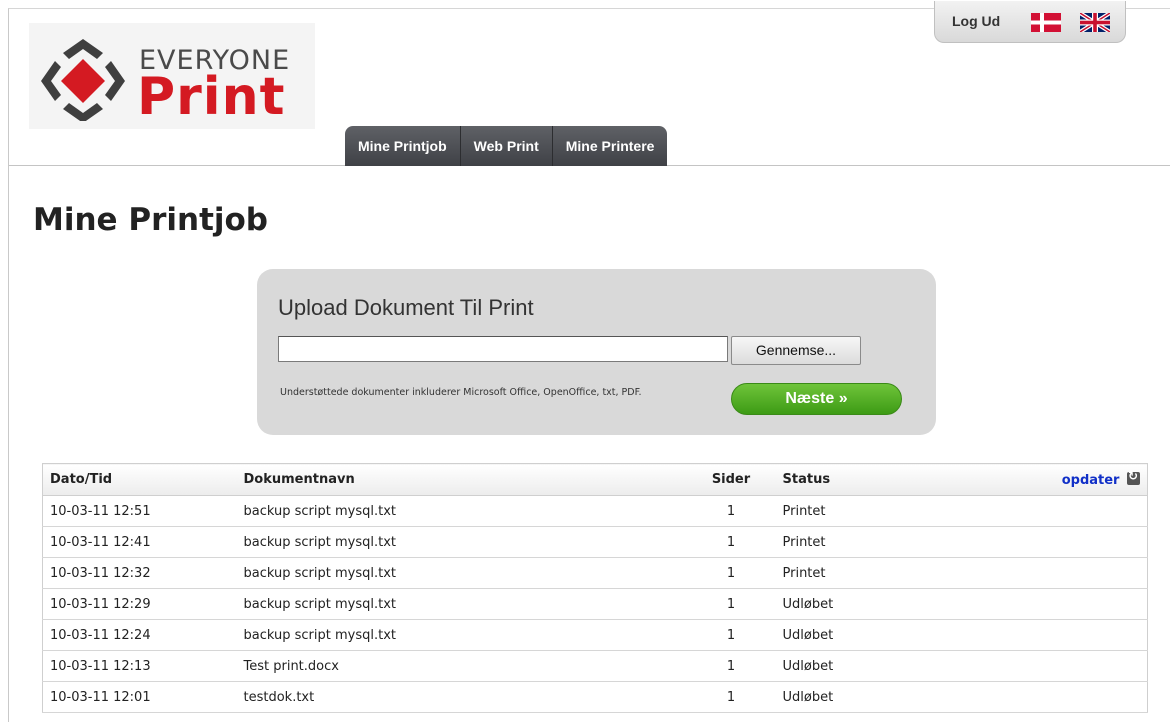 The image size is (1170, 722). What do you see at coordinates (139, 573) in the screenshot?
I see `cell-date: 10-03-11 12:32` at bounding box center [139, 573].